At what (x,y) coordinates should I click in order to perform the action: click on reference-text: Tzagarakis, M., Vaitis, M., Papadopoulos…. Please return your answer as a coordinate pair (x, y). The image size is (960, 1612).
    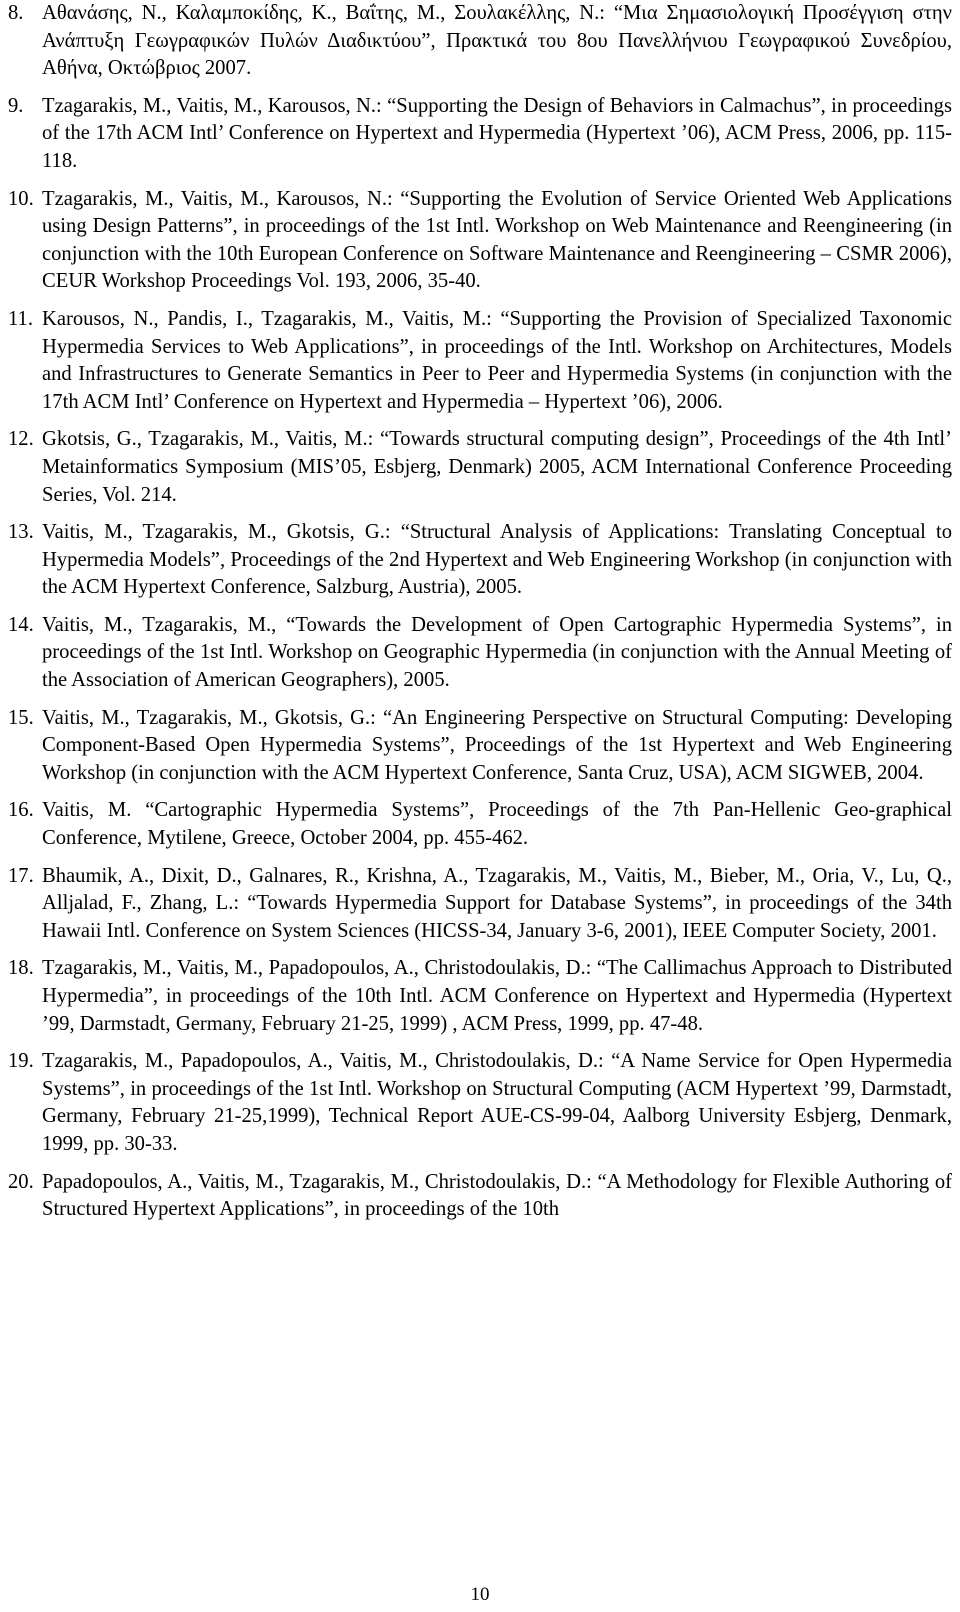
    Looking at the image, I should click on (497, 996).